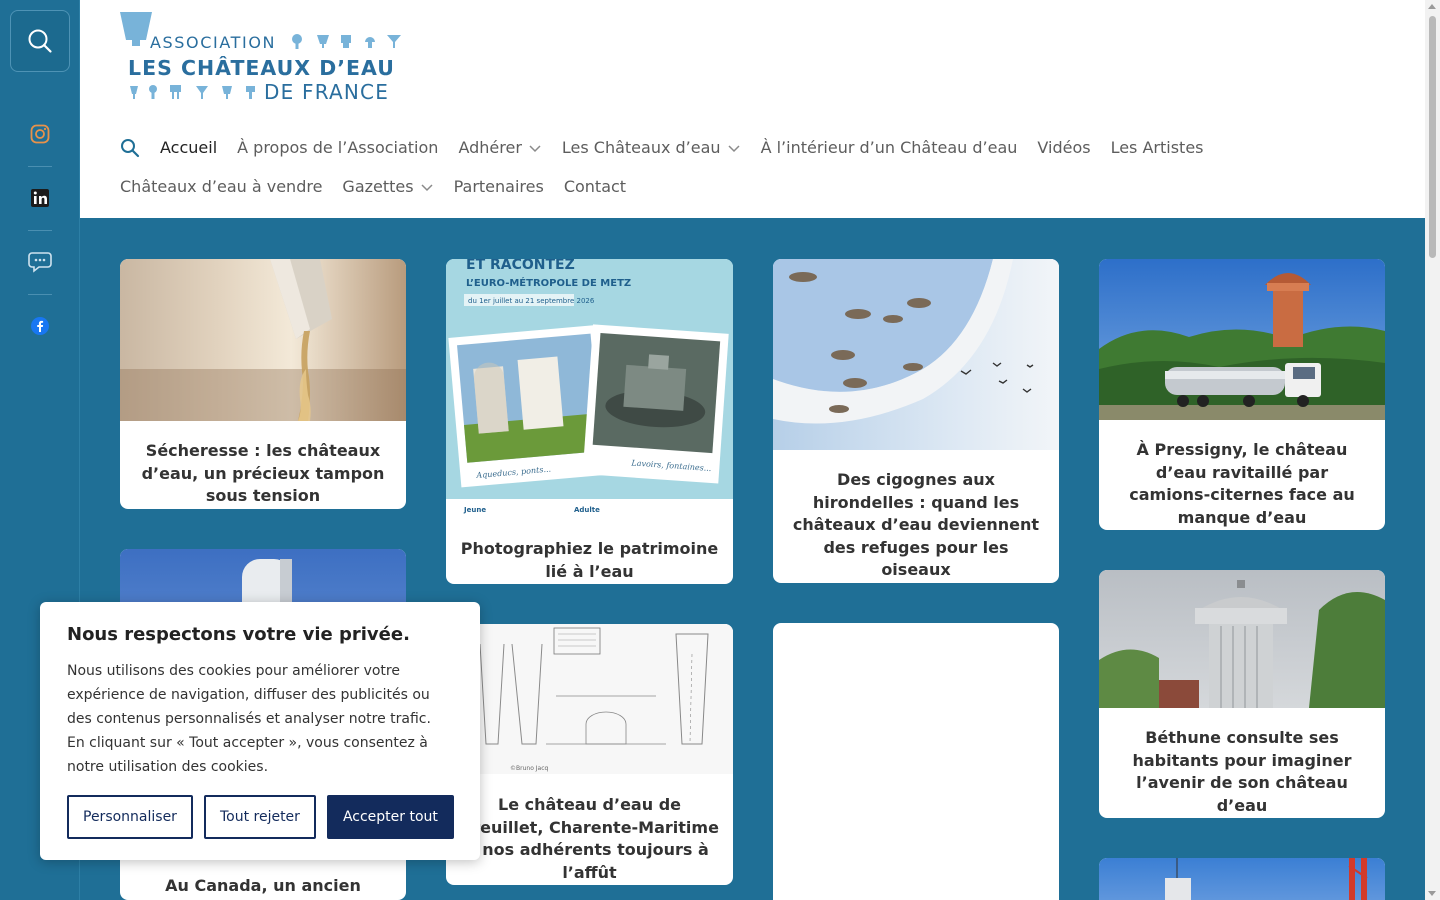 This screenshot has height=900, width=1440. Describe the element at coordinates (1432, 450) in the screenshot. I see `page-scrollbar` at that location.